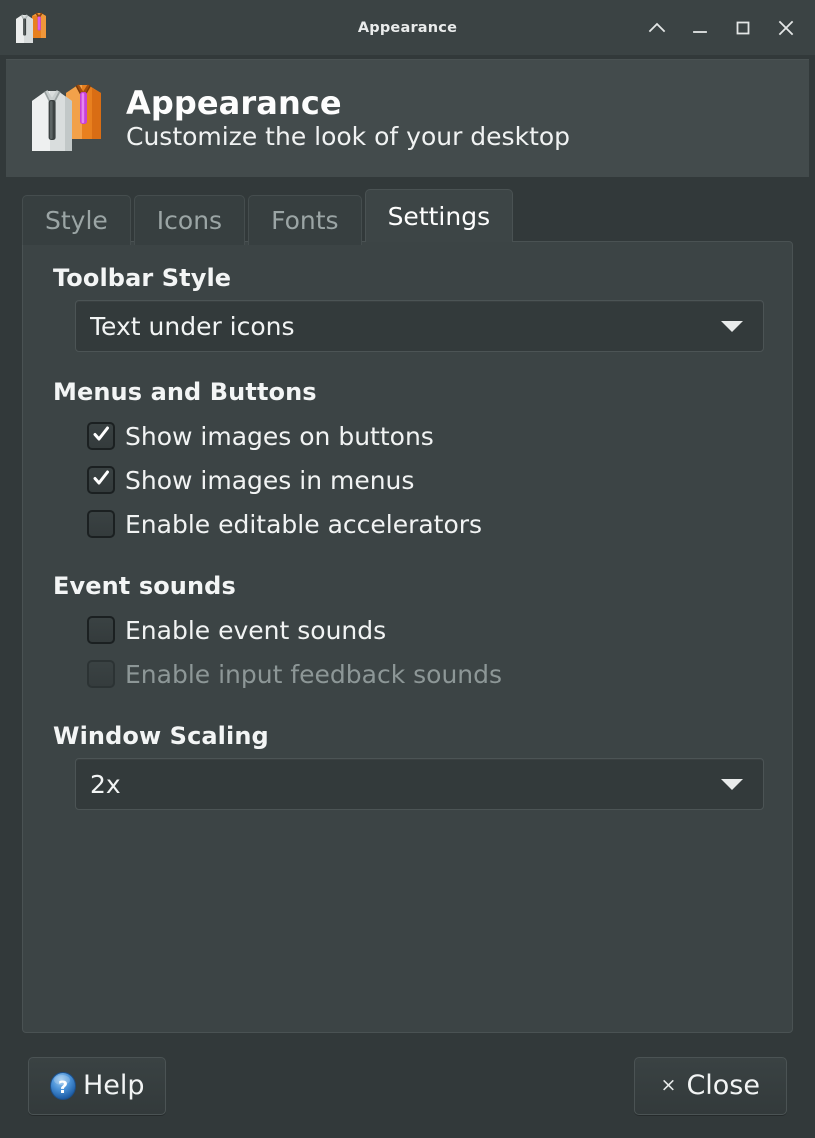 Image resolution: width=815 pixels, height=1138 pixels. What do you see at coordinates (31, 28) in the screenshot?
I see `window-icon` at bounding box center [31, 28].